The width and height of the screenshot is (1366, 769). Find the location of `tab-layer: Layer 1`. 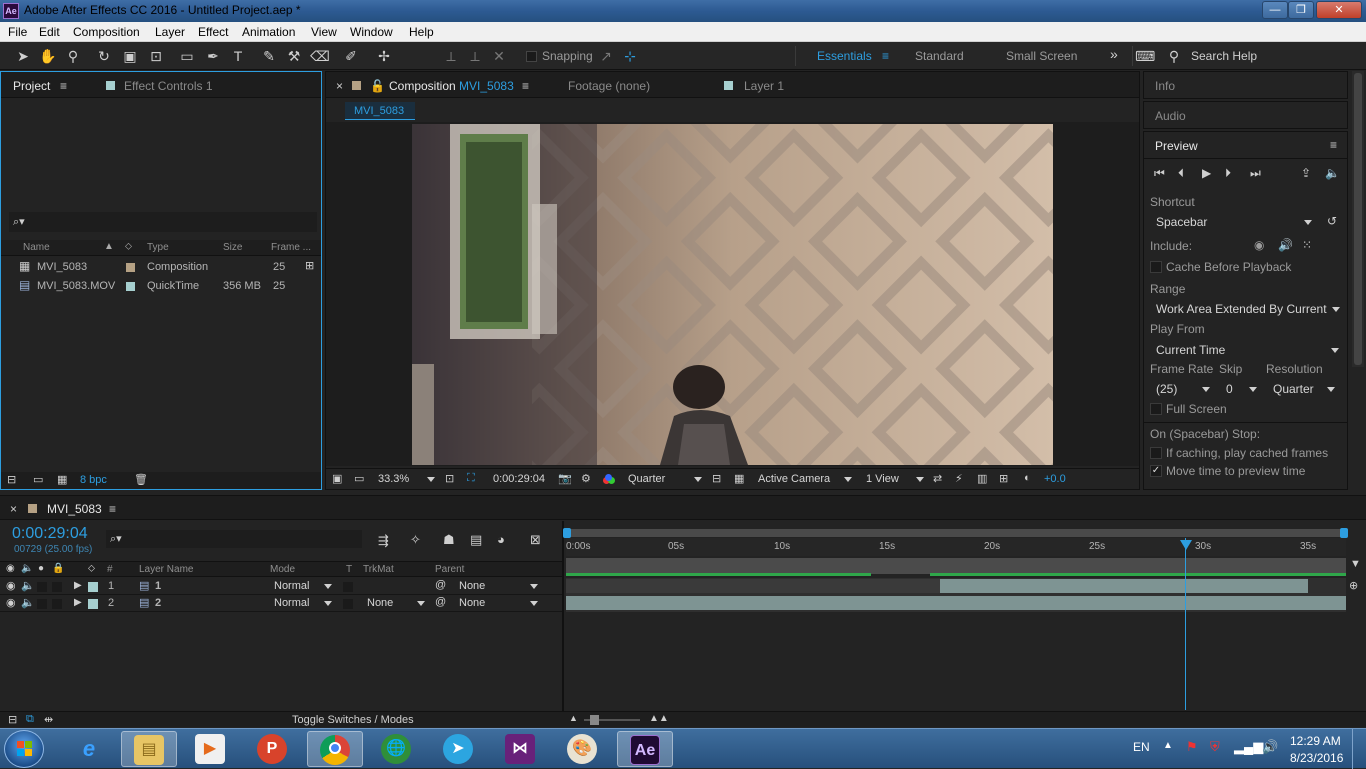

tab-layer: Layer 1 is located at coordinates (764, 86).